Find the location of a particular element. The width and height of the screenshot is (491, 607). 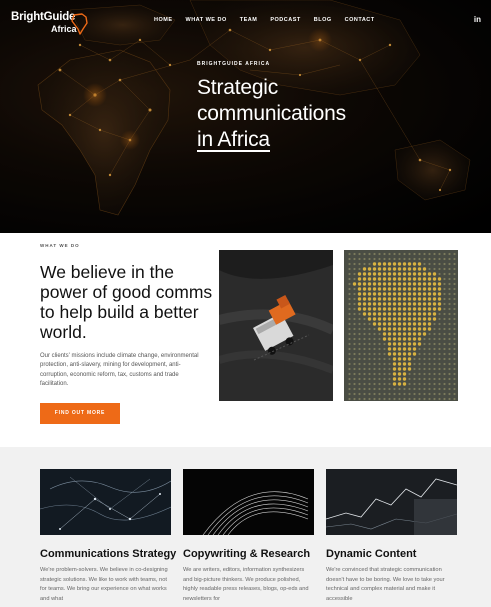

mining-truck-illustration is located at coordinates (276, 325).